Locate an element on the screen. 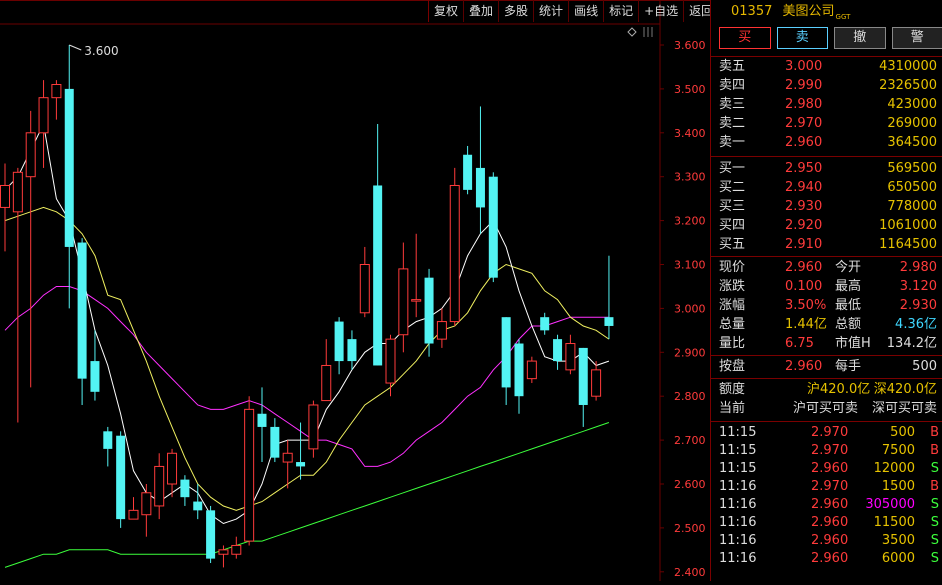 This screenshot has height=585, width=942. stock-header: 01357 美图公司GGT is located at coordinates (826, 12).